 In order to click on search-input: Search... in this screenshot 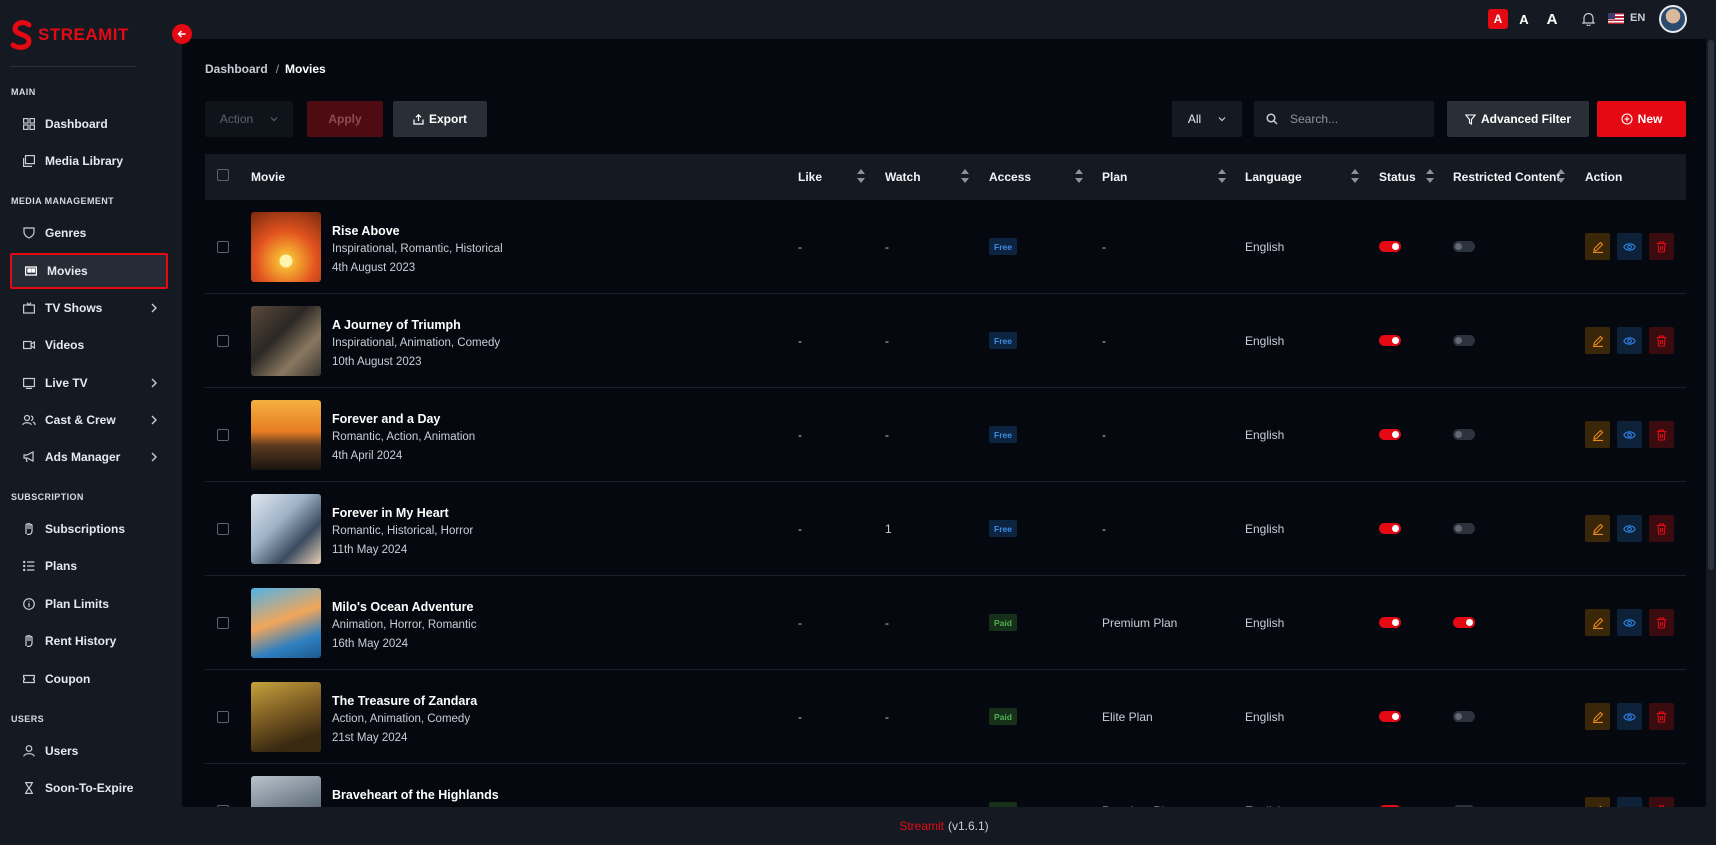, I will do `click(1344, 119)`.